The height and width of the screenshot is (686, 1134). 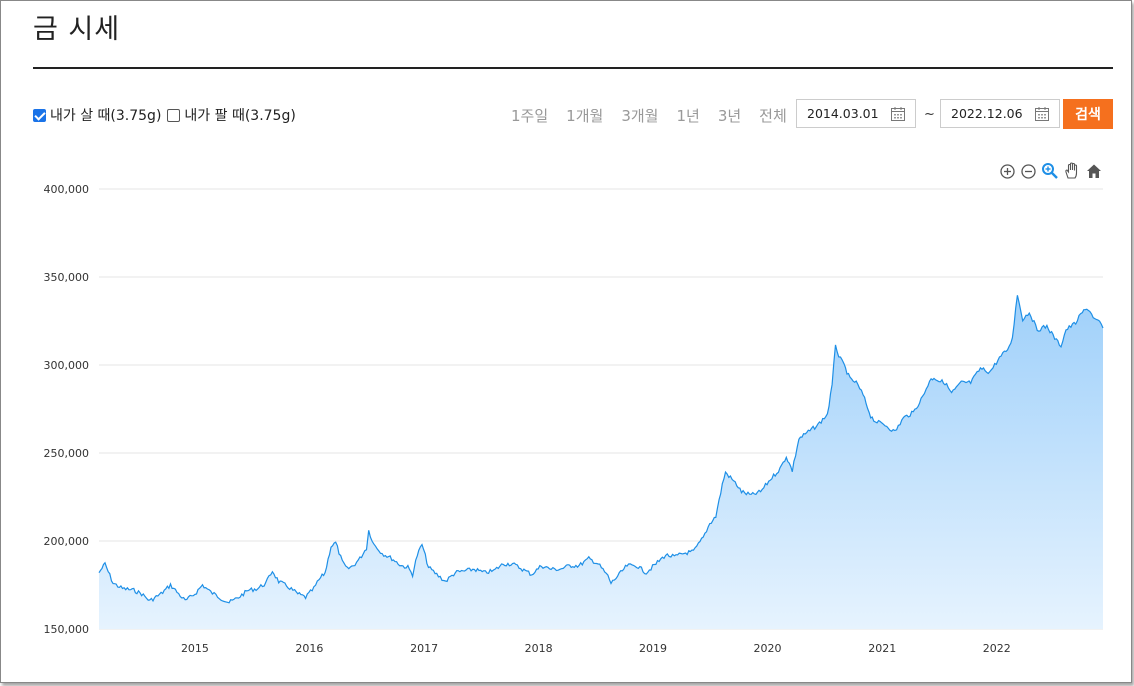 I want to click on y-tick-label: 150,000, so click(x=67, y=629).